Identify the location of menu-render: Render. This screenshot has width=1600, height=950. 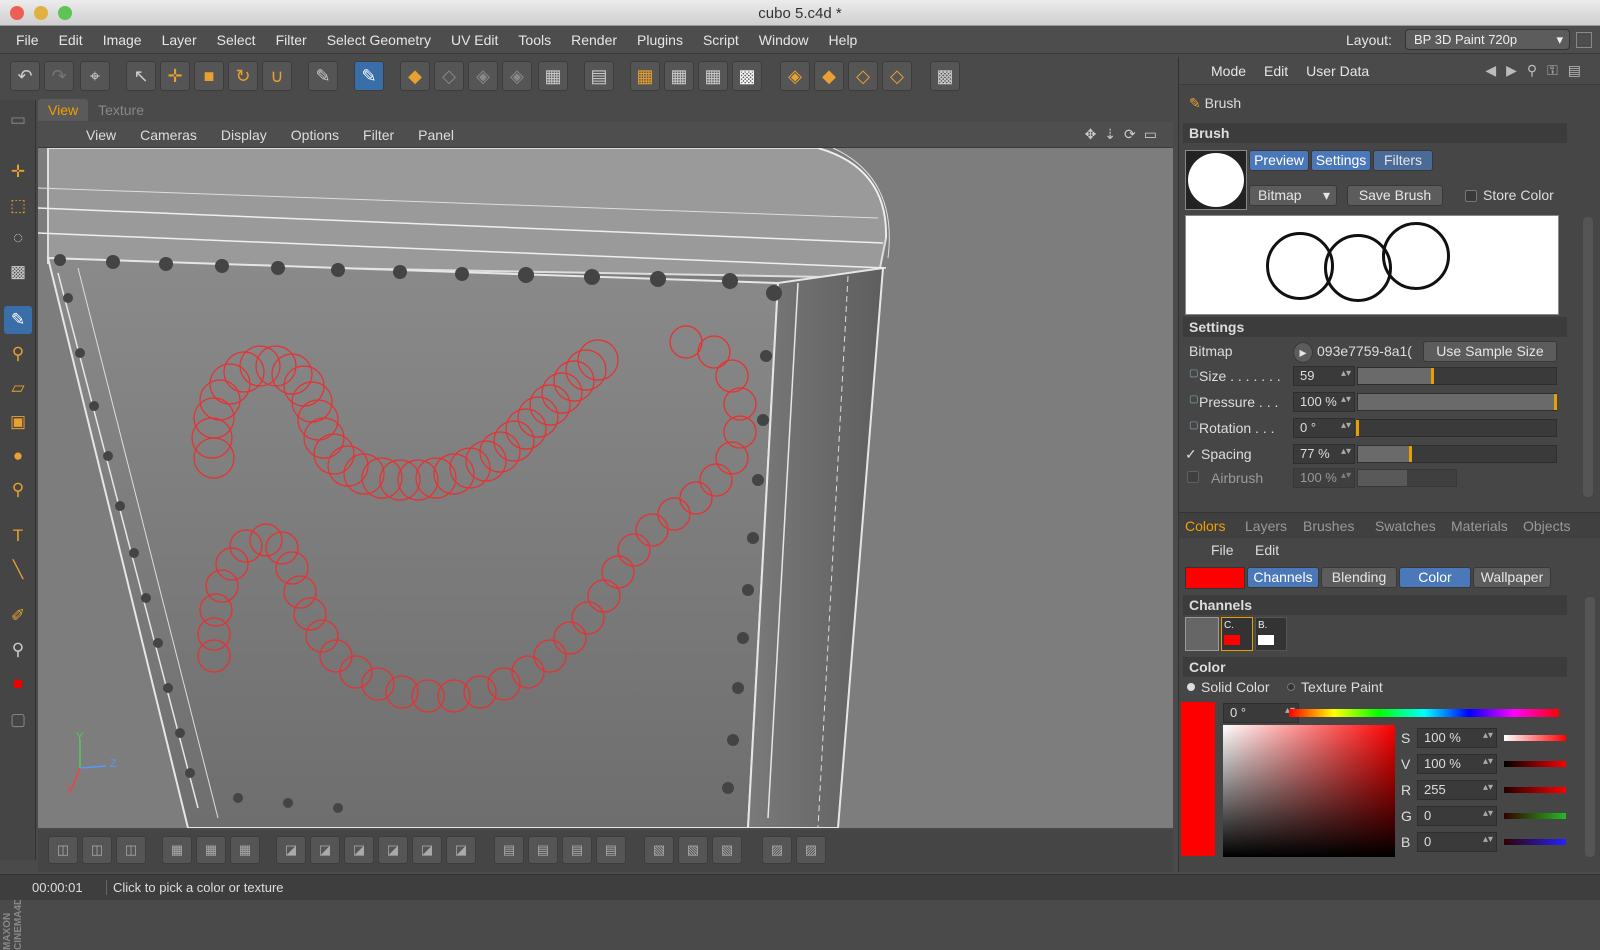
(594, 40).